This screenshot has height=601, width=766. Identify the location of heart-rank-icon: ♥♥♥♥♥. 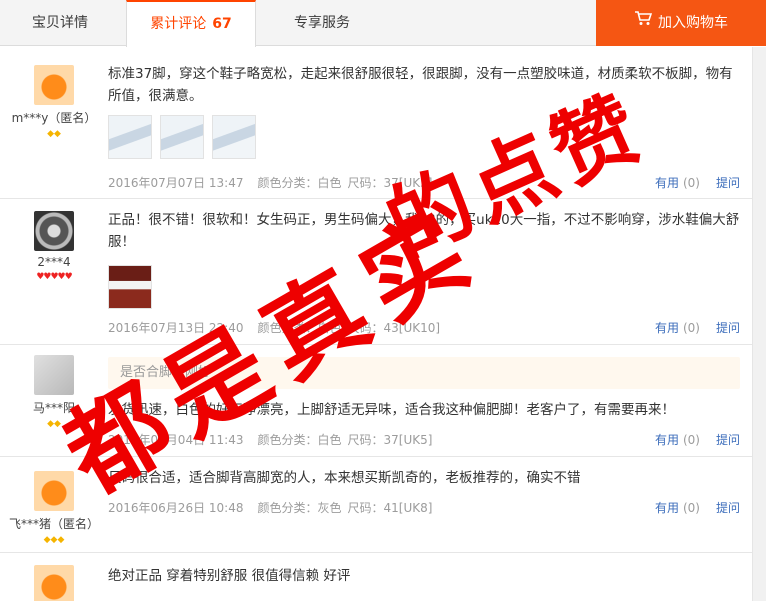
(54, 277).